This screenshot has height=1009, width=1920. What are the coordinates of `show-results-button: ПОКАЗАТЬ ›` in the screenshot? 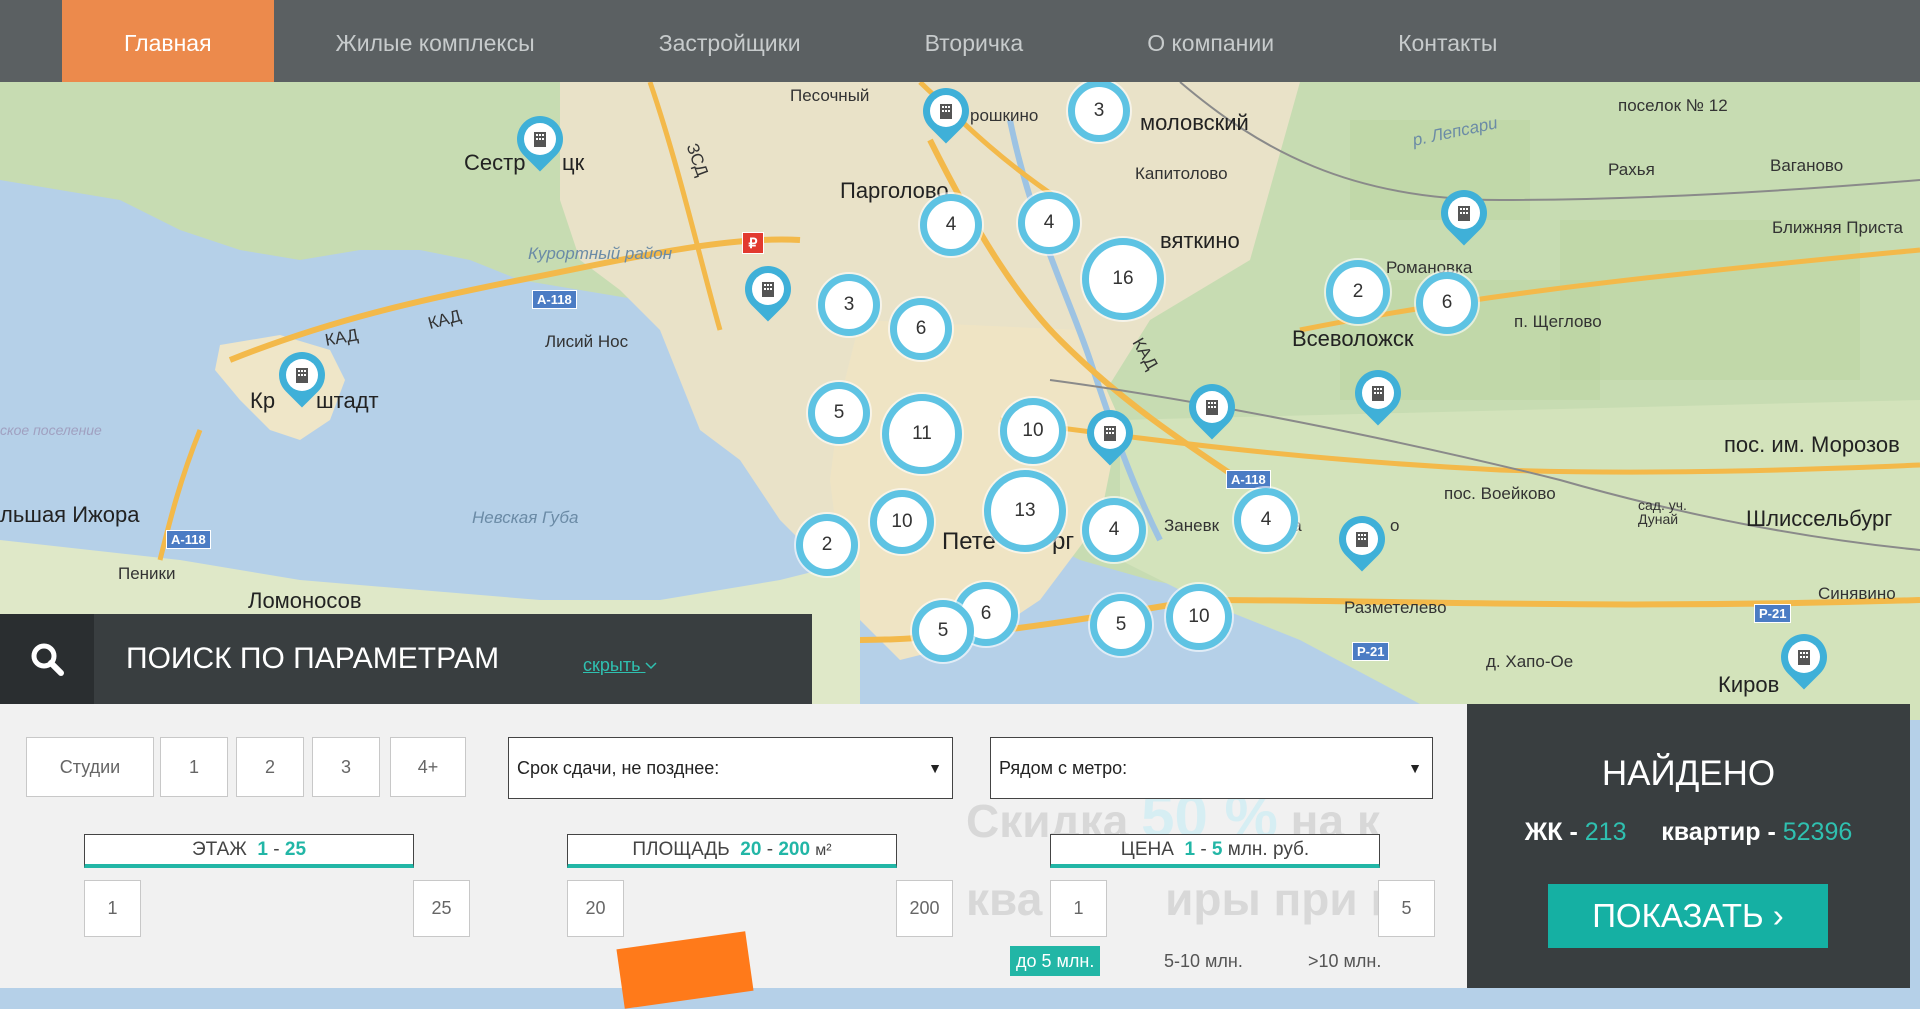 It's located at (1688, 916).